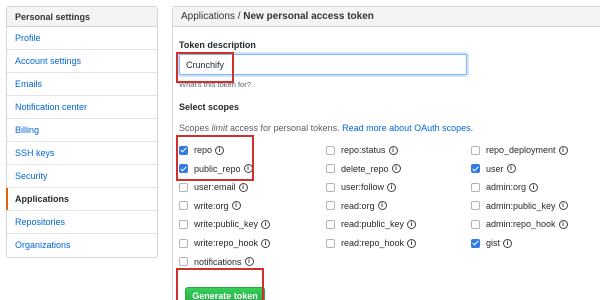 The height and width of the screenshot is (300, 600). I want to click on scope-write-public-key: write:public_key i, so click(225, 224).